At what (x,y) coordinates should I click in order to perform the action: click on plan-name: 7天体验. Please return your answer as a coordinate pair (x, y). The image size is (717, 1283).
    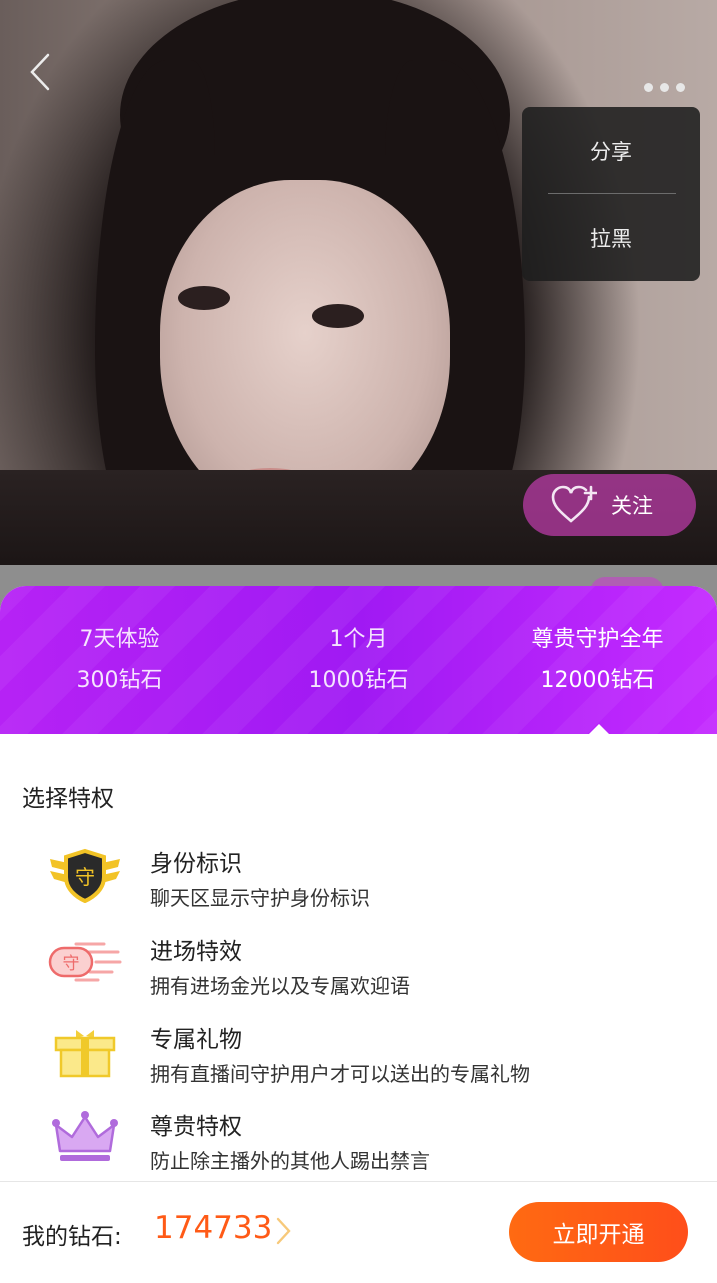
    Looking at the image, I should click on (119, 639).